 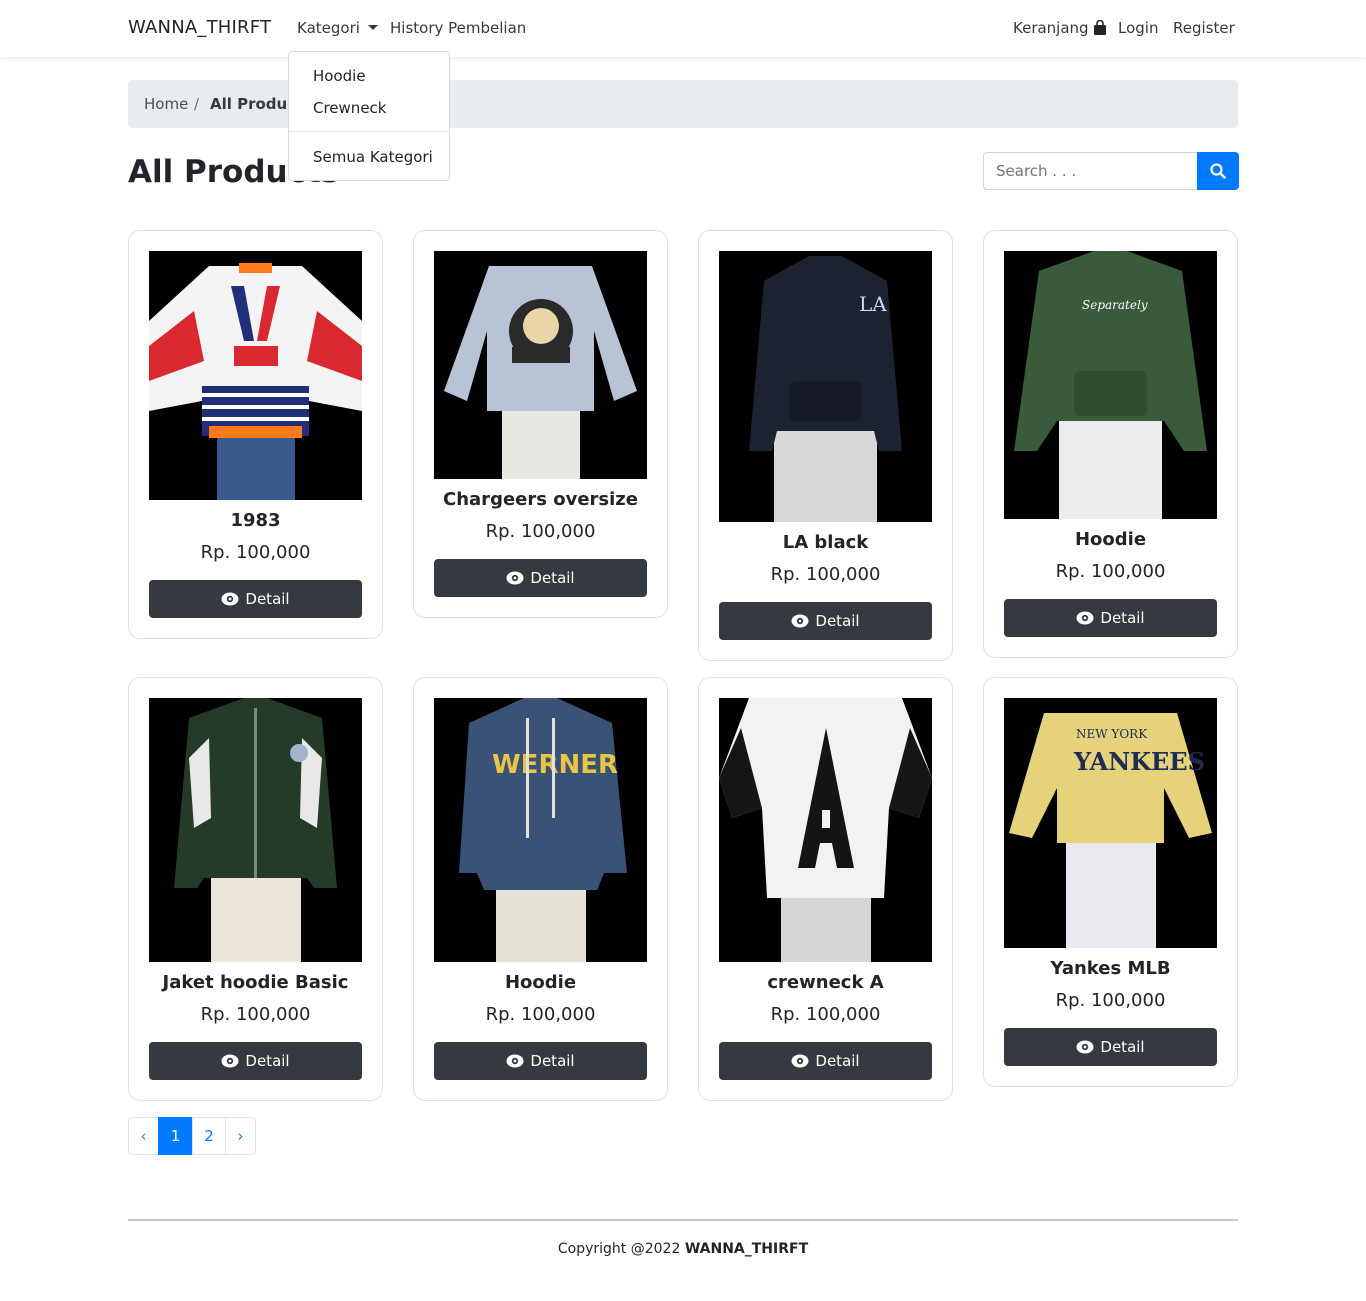 I want to click on product-card: 1983 Rp. 100,000 Detail, so click(x=255, y=434).